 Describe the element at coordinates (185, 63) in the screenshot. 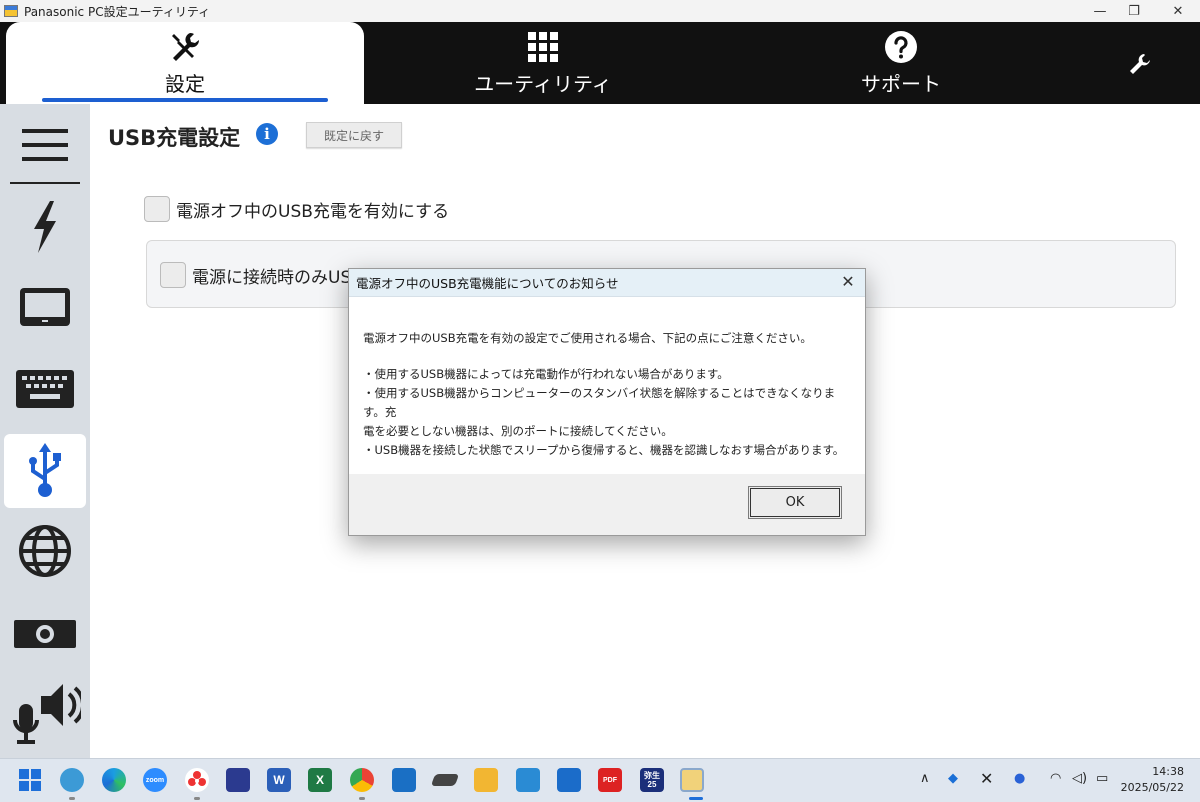

I see `tab-settings: 設定` at that location.